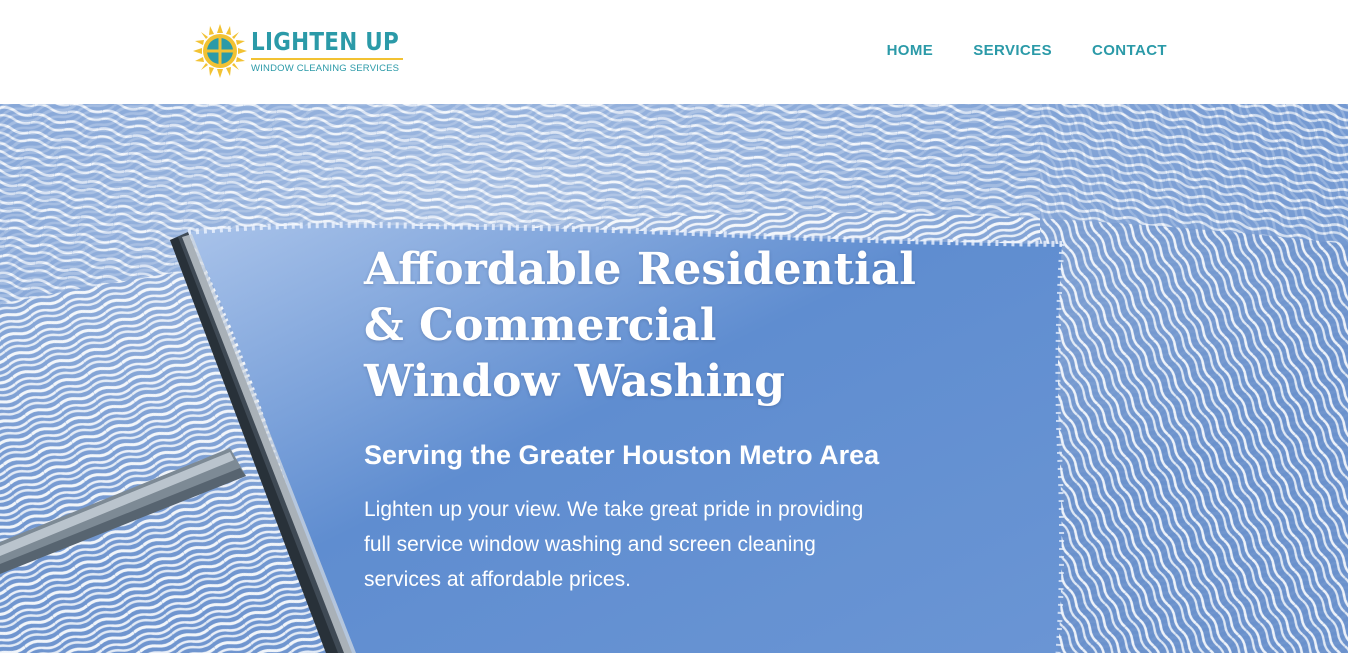  I want to click on nav-services: SERVICES, so click(1012, 50).